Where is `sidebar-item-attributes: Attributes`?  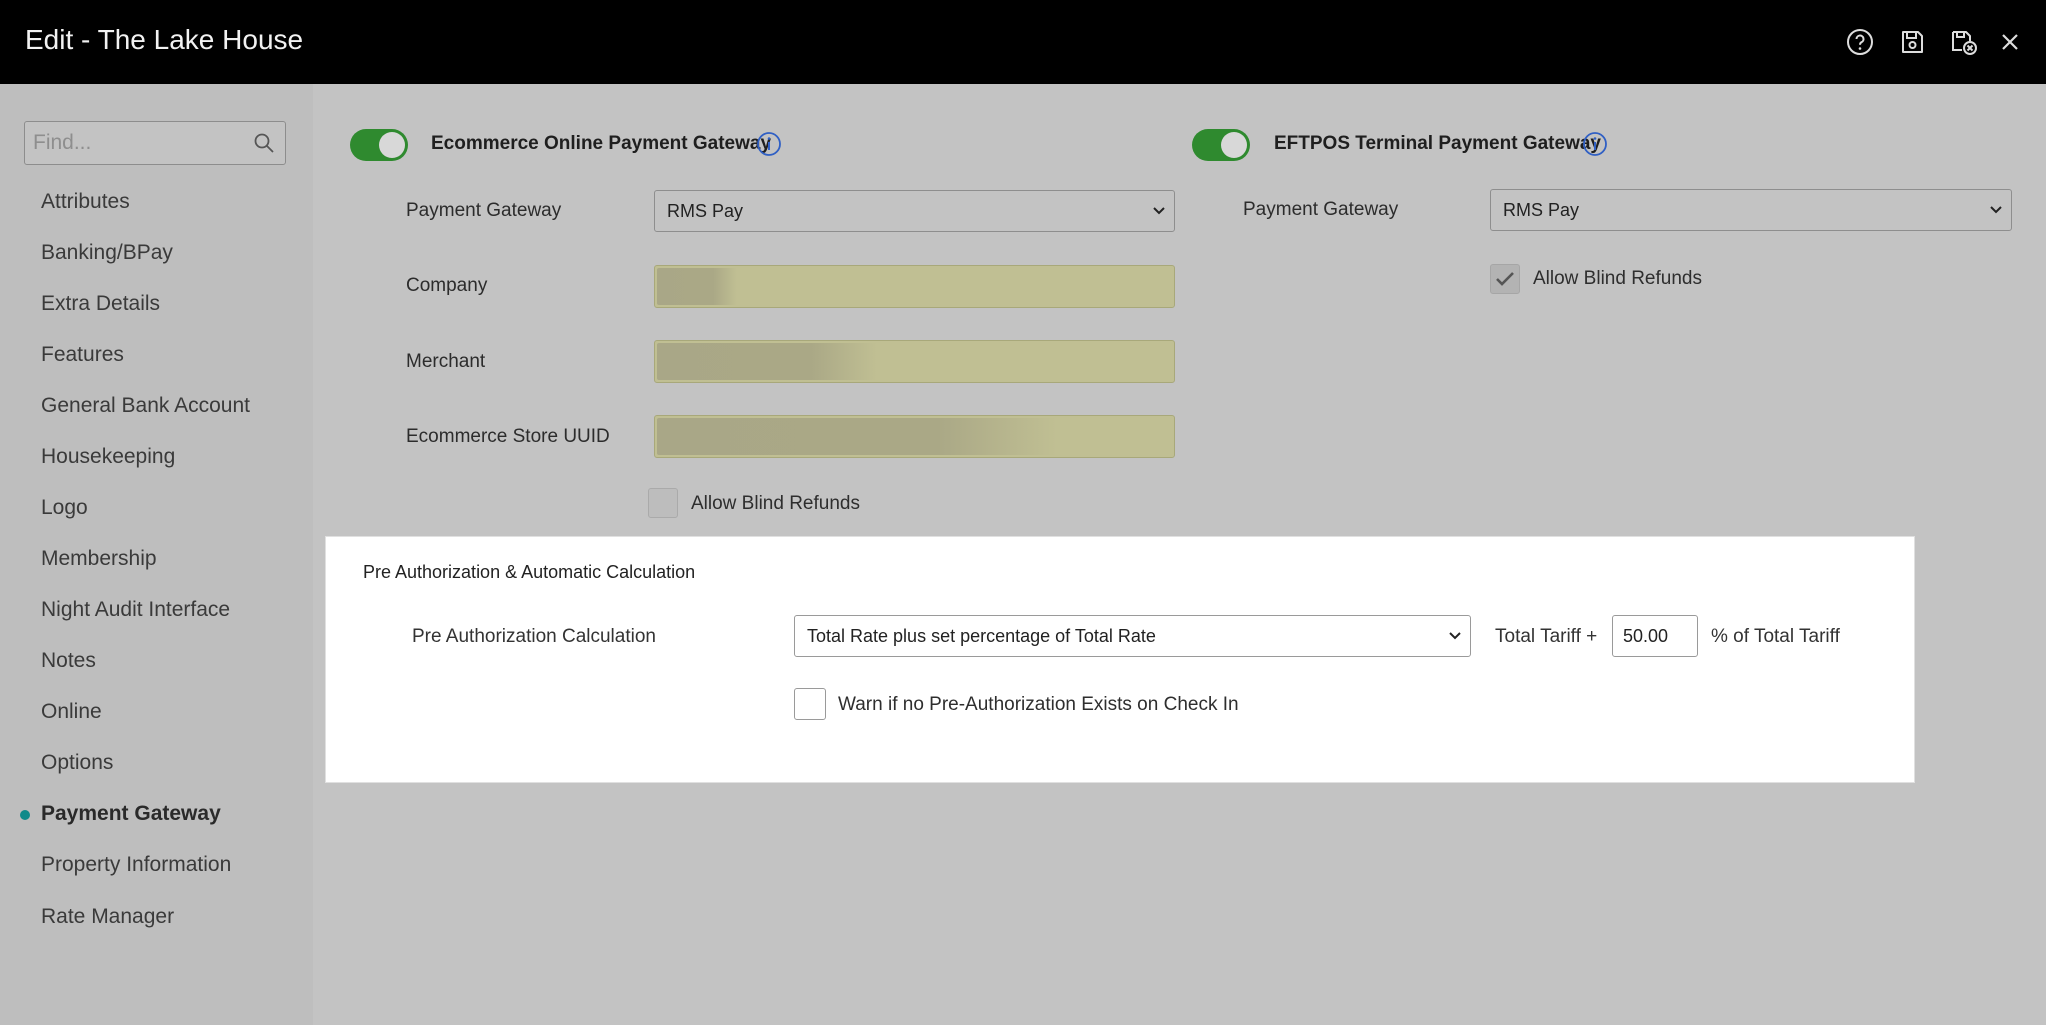
sidebar-item-attributes: Attributes is located at coordinates (85, 202).